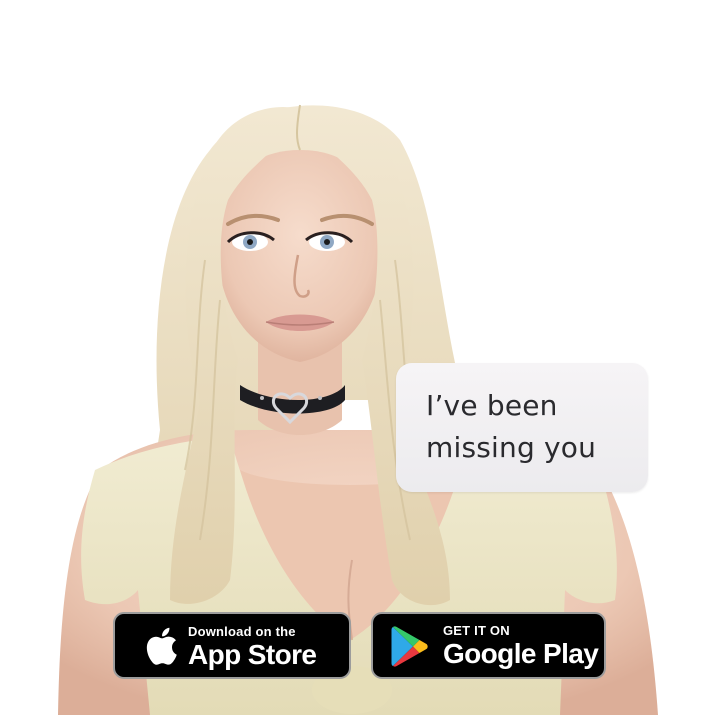  What do you see at coordinates (252, 654) in the screenshot?
I see `app-store-title: App Store` at bounding box center [252, 654].